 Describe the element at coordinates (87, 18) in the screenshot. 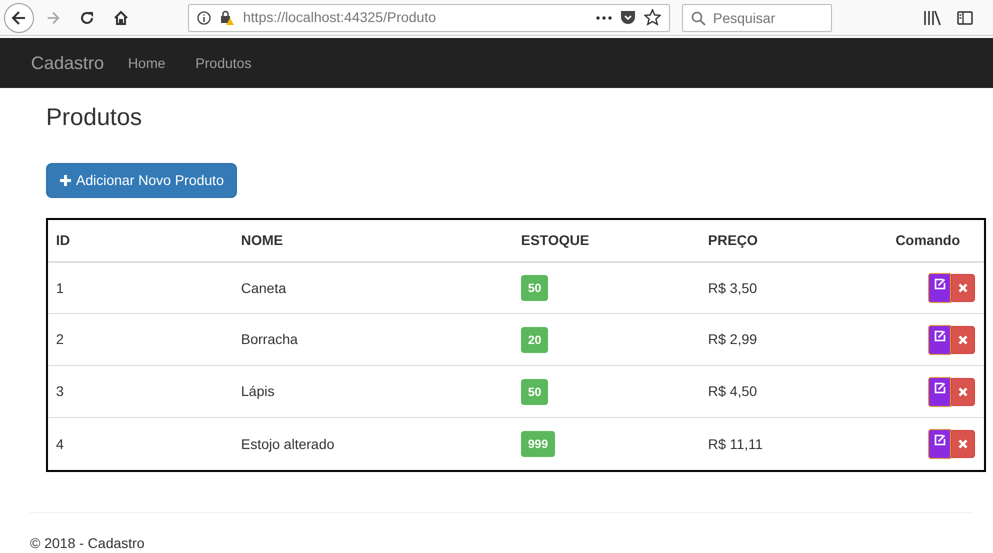

I see `reload-icon` at that location.